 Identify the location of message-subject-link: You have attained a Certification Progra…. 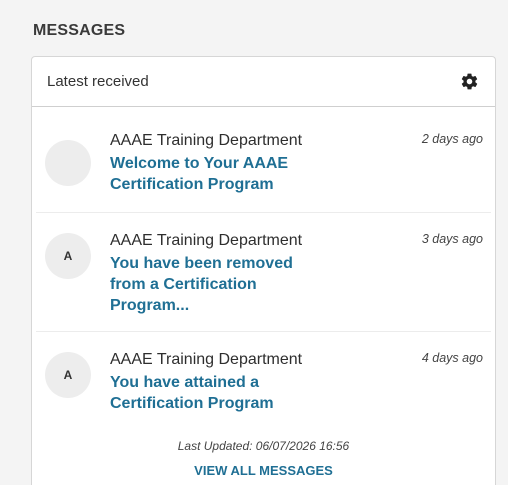
(217, 393).